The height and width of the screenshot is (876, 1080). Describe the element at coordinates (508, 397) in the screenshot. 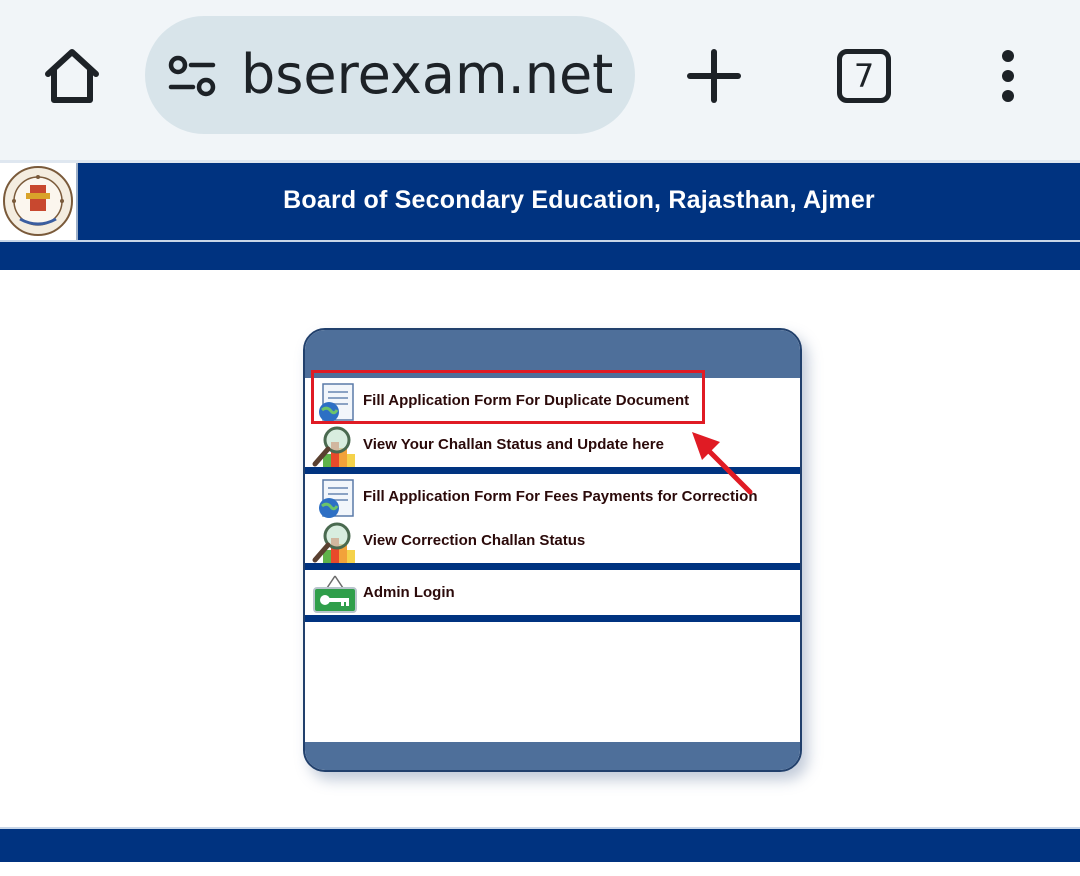

I see `highlight-box` at that location.